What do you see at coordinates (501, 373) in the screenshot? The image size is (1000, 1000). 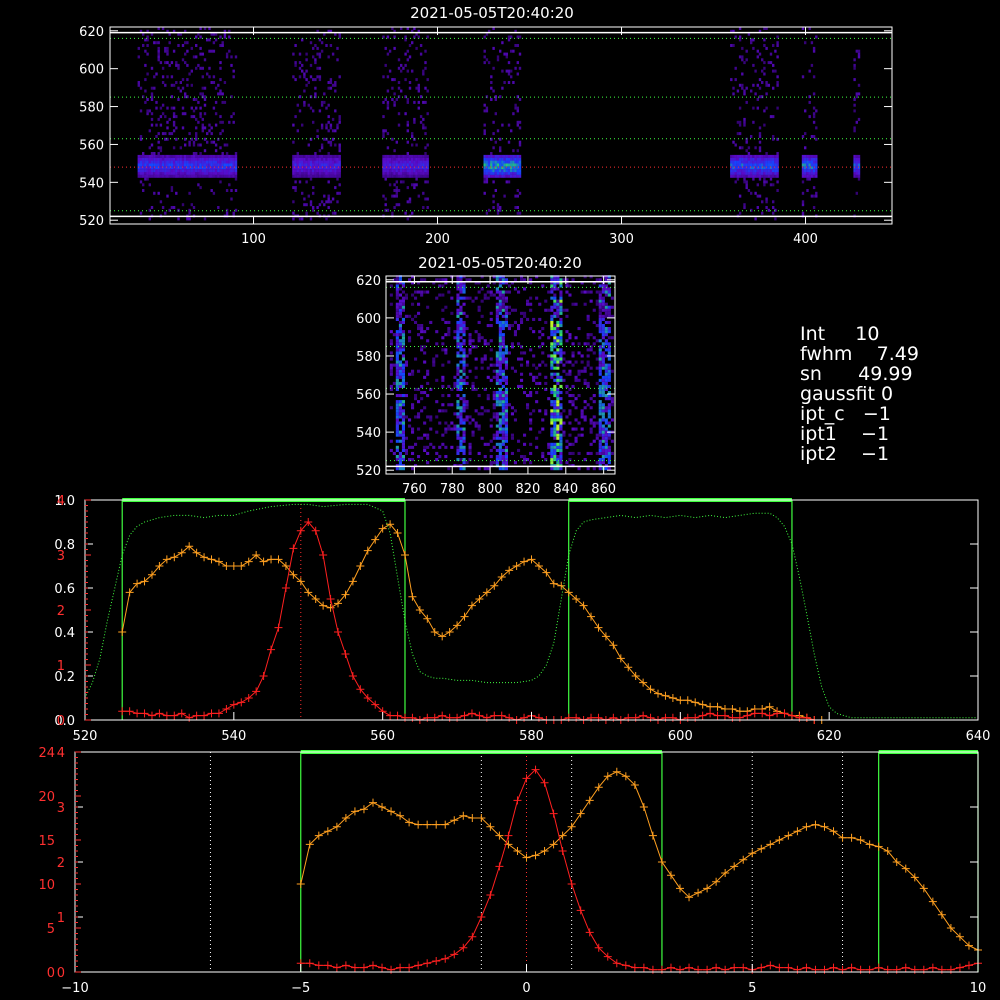 I see `small-spectrogram-cells` at bounding box center [501, 373].